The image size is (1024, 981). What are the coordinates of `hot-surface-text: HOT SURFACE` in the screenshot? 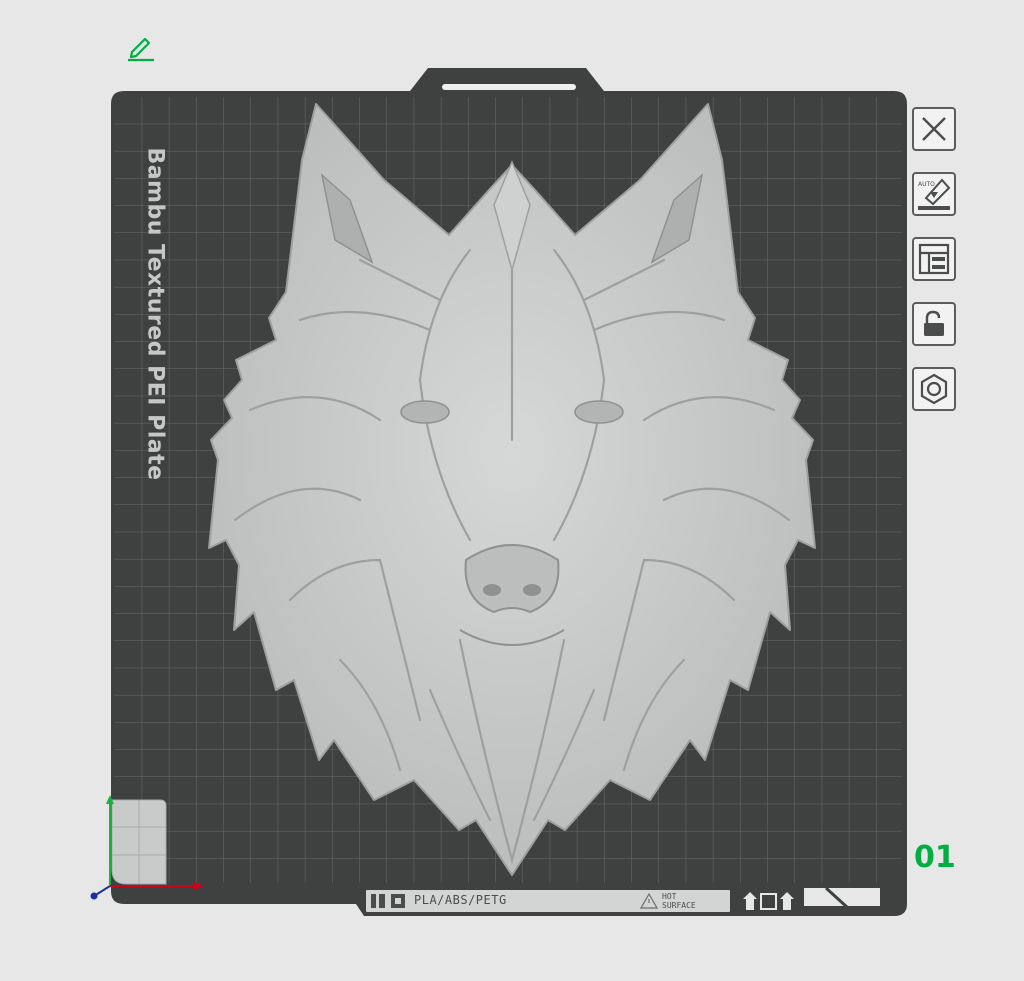 It's located at (679, 901).